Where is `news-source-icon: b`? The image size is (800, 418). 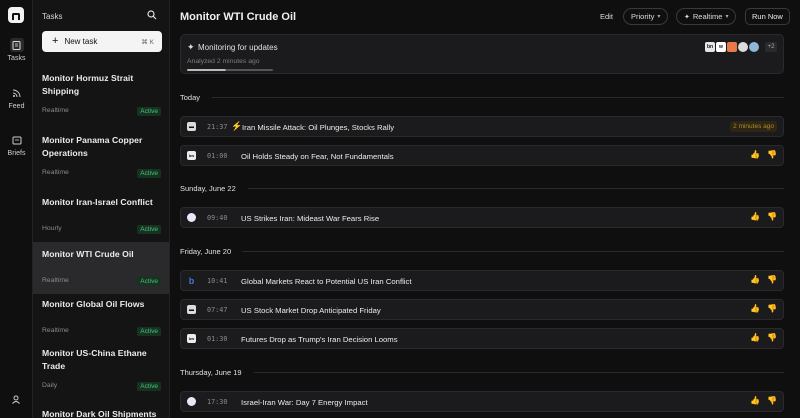
news-source-icon: b is located at coordinates (191, 280).